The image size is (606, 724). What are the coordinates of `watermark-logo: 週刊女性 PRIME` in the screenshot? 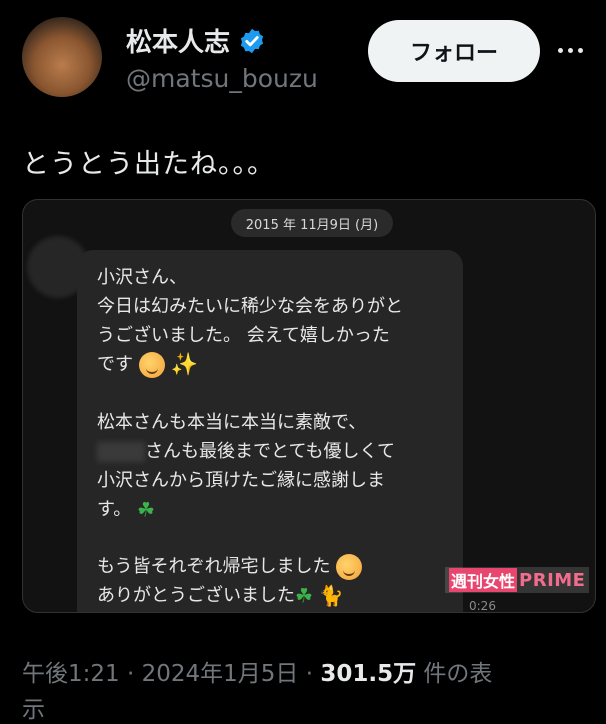 It's located at (517, 580).